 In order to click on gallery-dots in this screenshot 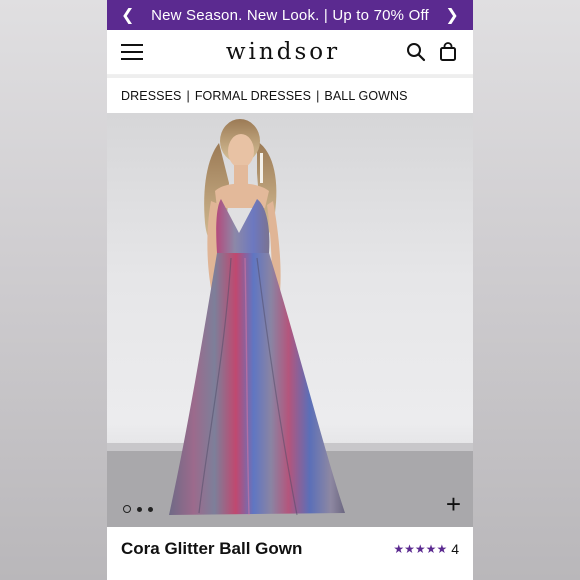, I will do `click(138, 509)`.